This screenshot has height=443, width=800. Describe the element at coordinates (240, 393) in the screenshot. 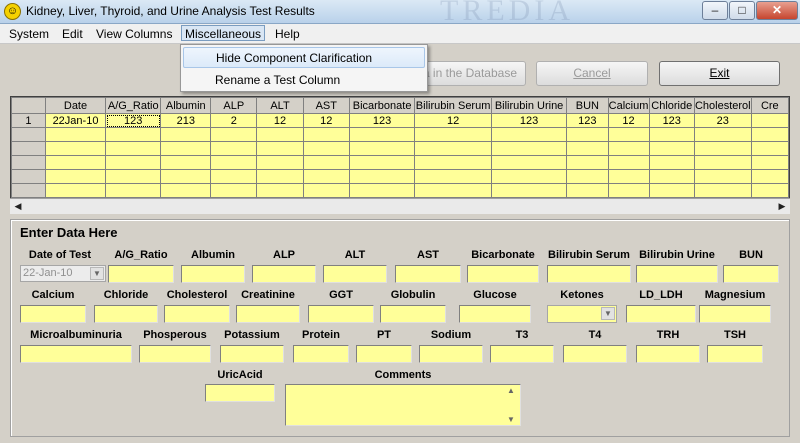

I see `uricacid-field` at that location.